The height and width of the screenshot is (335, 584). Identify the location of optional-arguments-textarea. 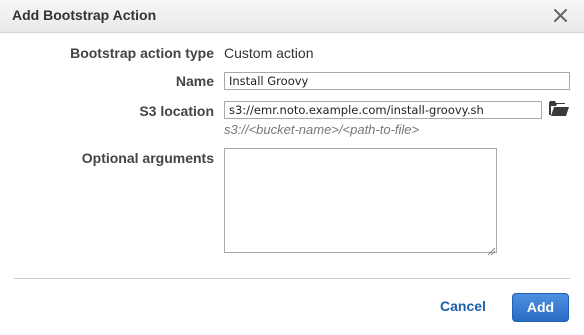
(360, 200).